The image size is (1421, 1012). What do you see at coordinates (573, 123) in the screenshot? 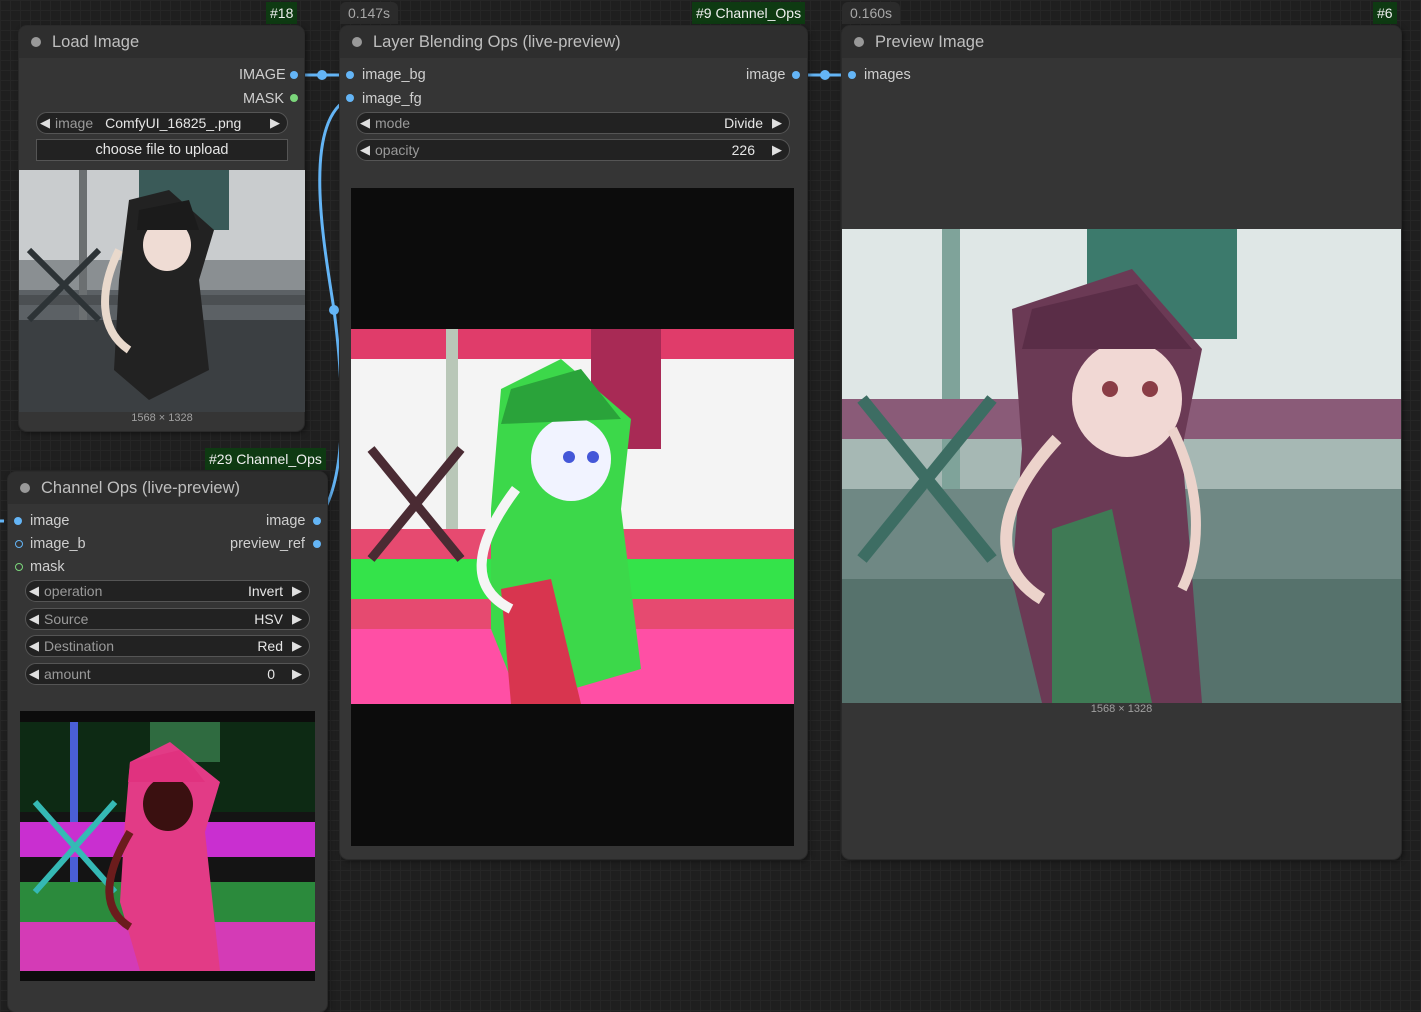
I see `mode-combo-widget: ◀ mode Divide ▶` at bounding box center [573, 123].